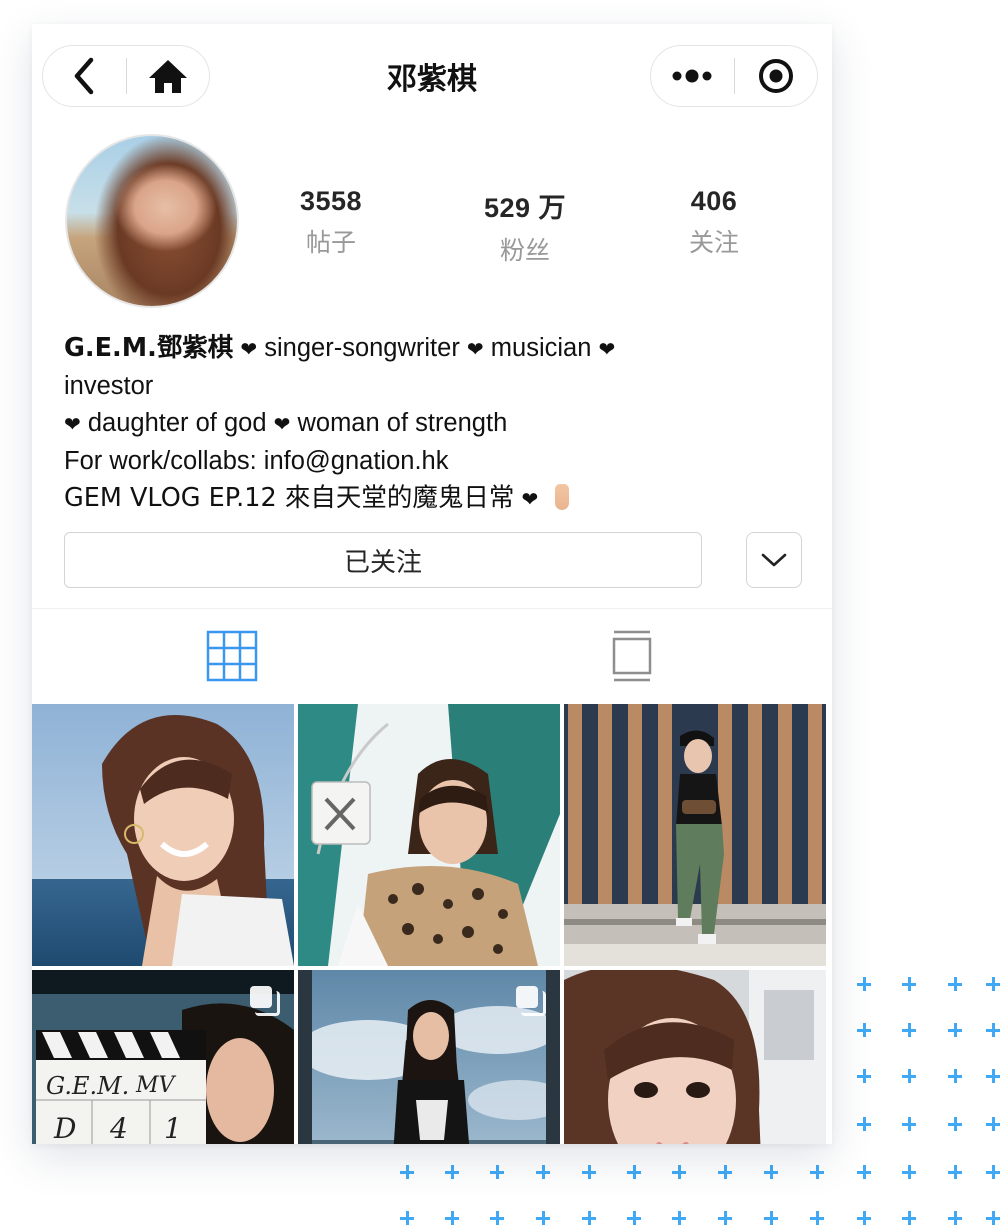  What do you see at coordinates (256, 461) in the screenshot?
I see `bio-line: For work/collabs: info@gnation.hk` at bounding box center [256, 461].